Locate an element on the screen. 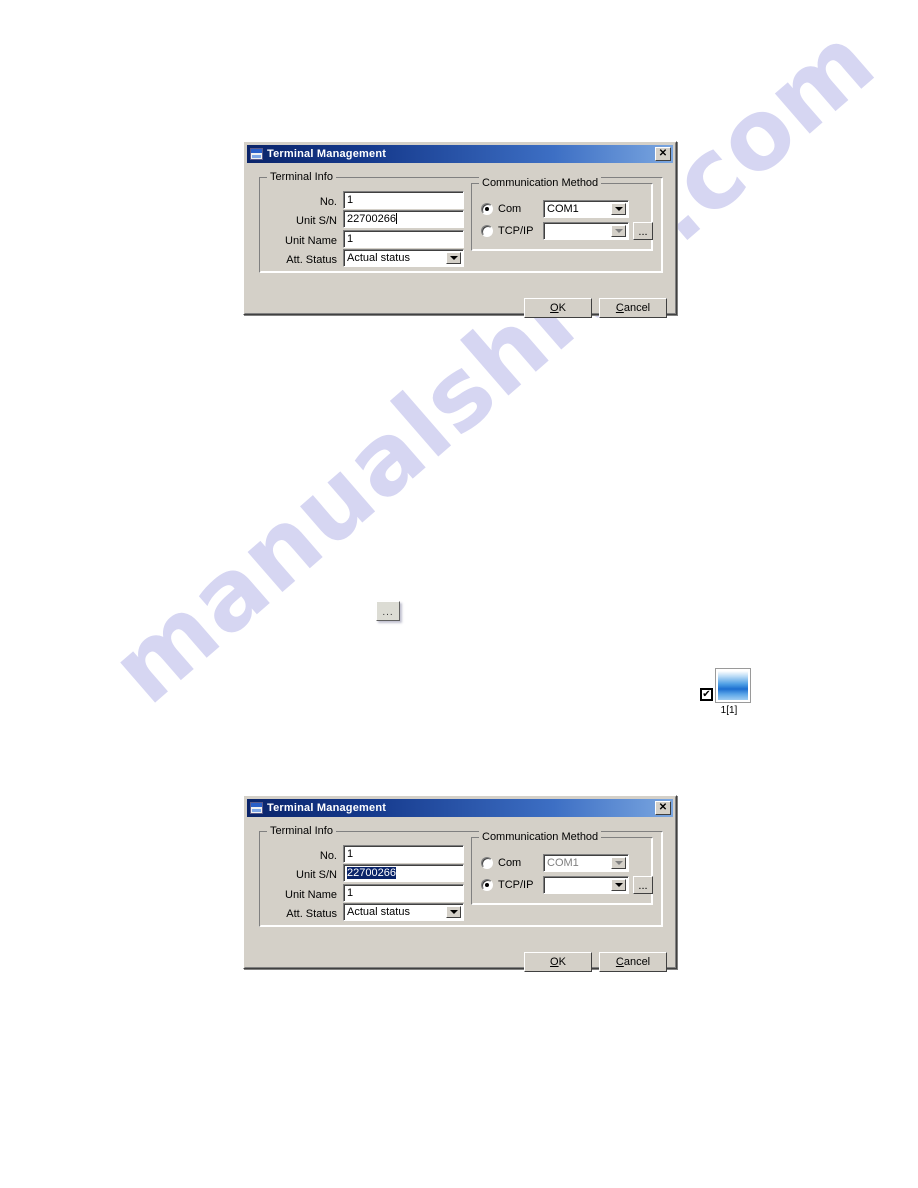 This screenshot has height=1188, width=918. picture-icon-image is located at coordinates (733, 685).